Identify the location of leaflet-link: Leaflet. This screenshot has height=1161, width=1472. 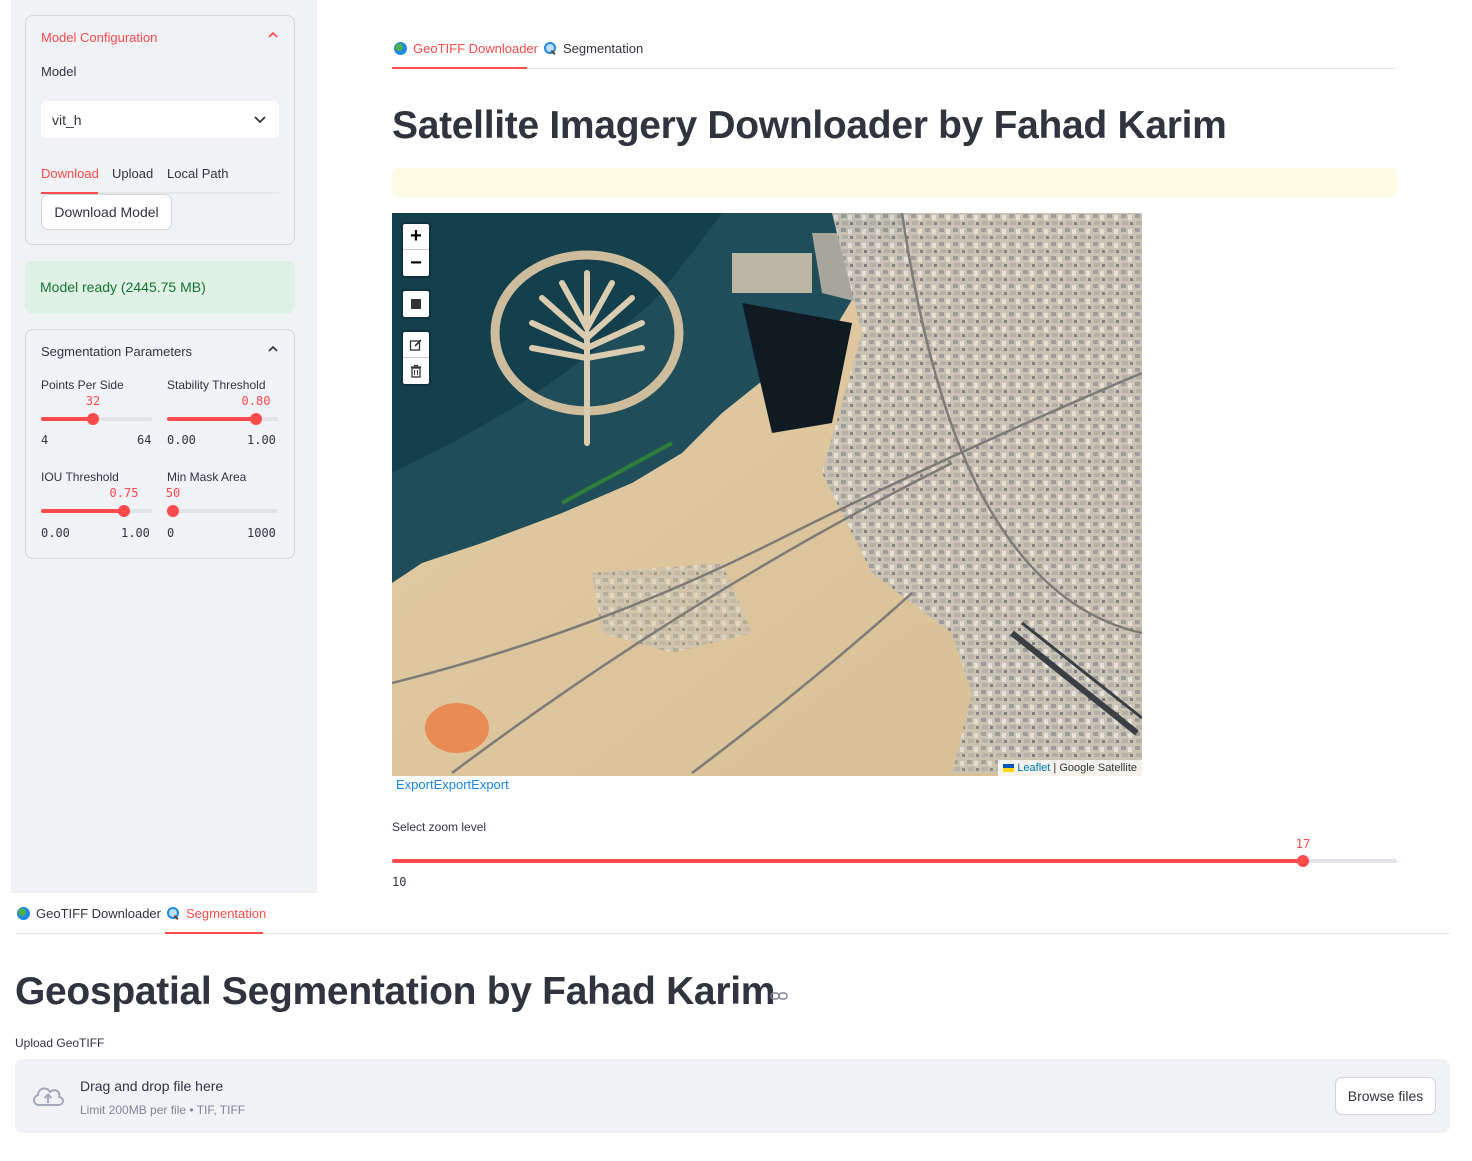
(1033, 768).